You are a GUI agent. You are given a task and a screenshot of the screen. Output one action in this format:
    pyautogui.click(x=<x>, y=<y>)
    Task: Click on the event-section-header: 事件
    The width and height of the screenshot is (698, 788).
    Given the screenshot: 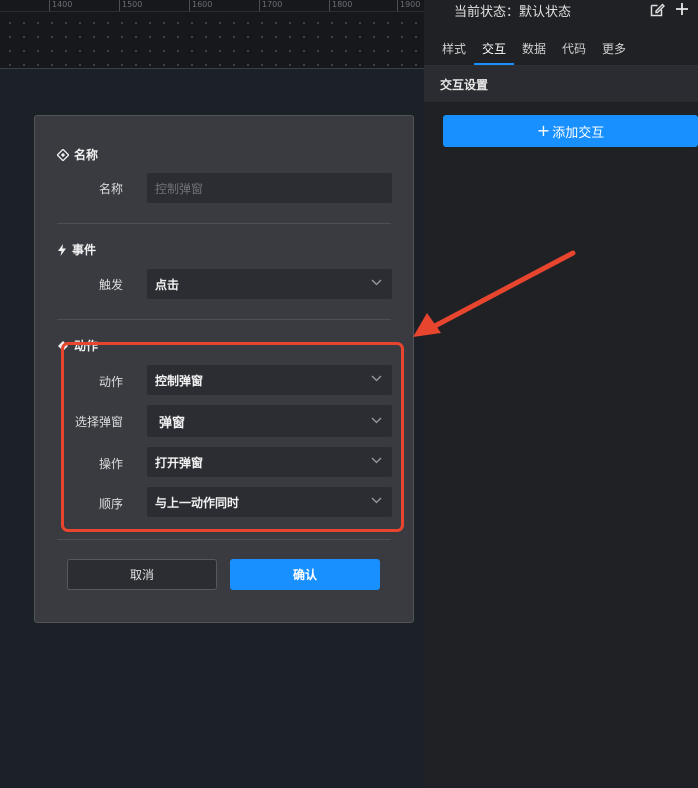 What is the action you would take?
    pyautogui.click(x=76, y=249)
    